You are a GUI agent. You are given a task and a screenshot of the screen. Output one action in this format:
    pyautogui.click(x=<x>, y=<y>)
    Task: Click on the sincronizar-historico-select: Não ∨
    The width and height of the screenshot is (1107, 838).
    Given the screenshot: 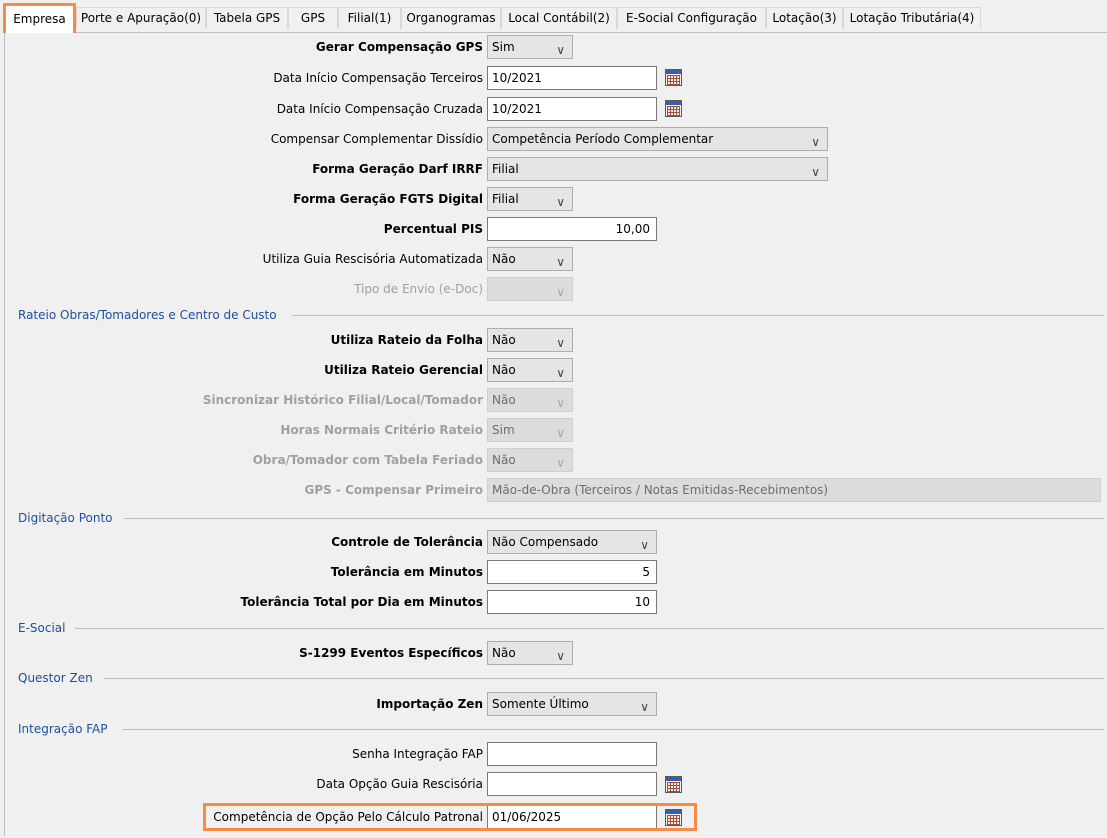 What is the action you would take?
    pyautogui.click(x=530, y=400)
    